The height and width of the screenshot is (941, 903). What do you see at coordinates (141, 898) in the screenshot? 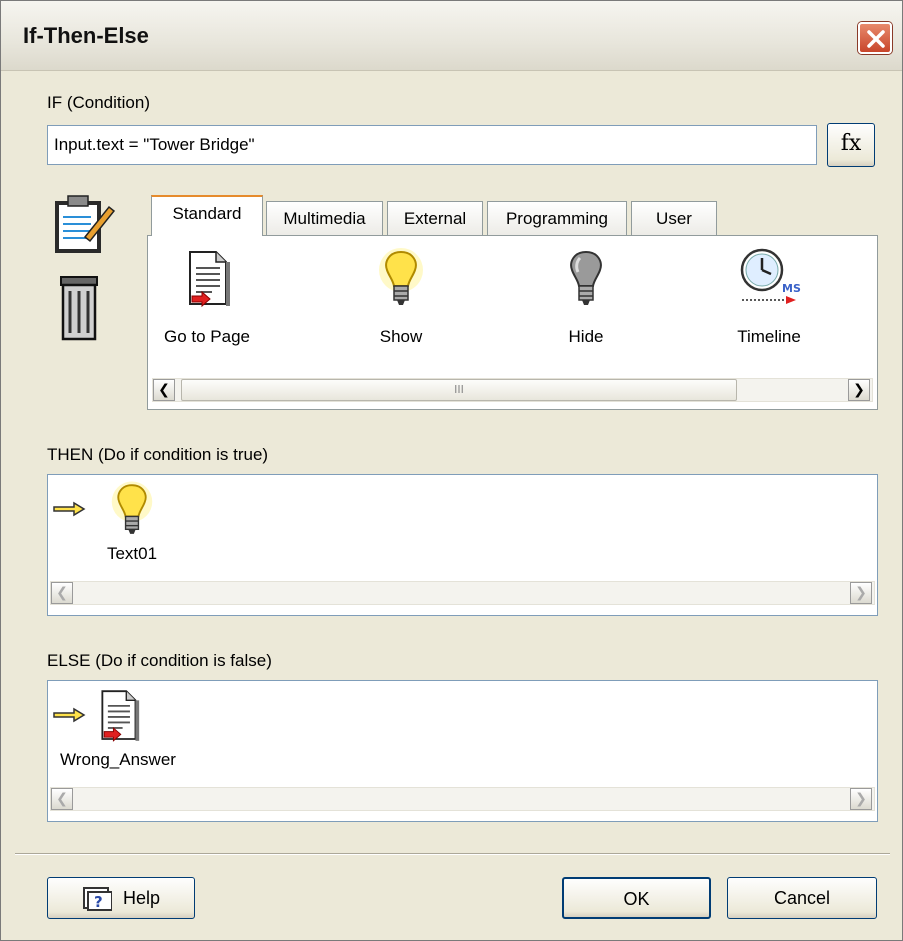
I see `help-label: Help` at bounding box center [141, 898].